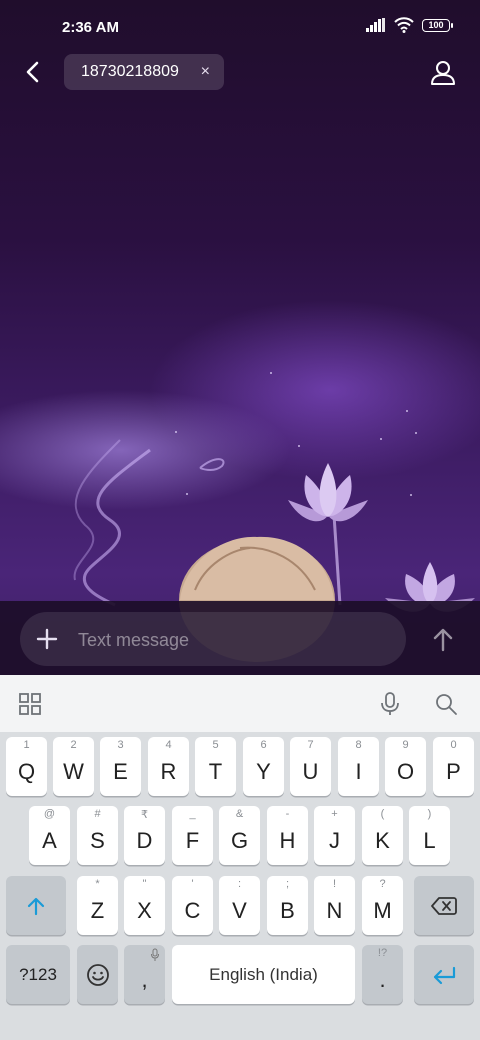 The width and height of the screenshot is (480, 1040). I want to click on keyboard-search-button, so click(446, 704).